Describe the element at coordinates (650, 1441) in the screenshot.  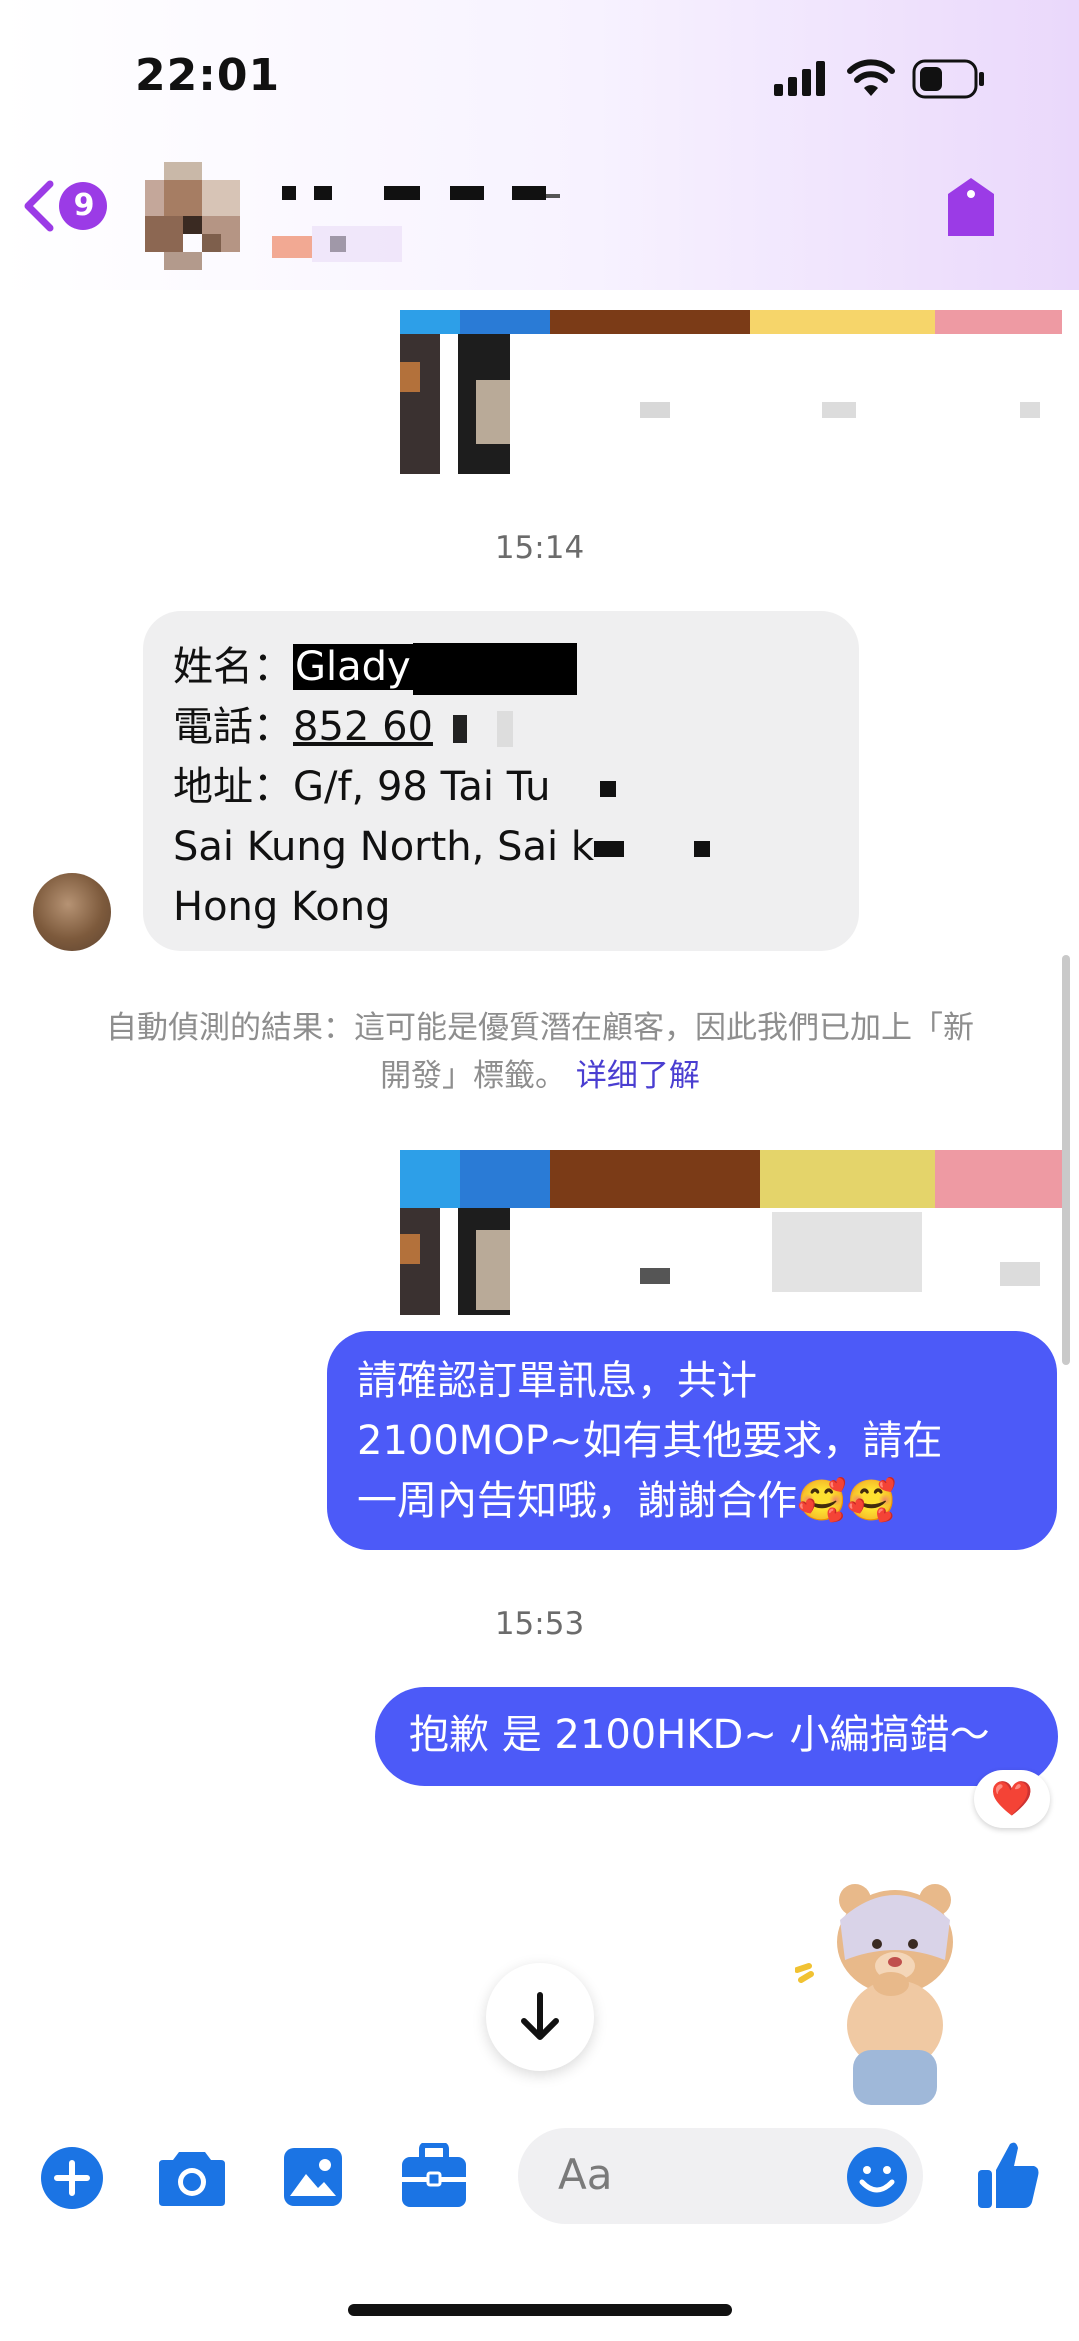
I see `message-line: 2100MOP~如有其他要求，請在` at that location.